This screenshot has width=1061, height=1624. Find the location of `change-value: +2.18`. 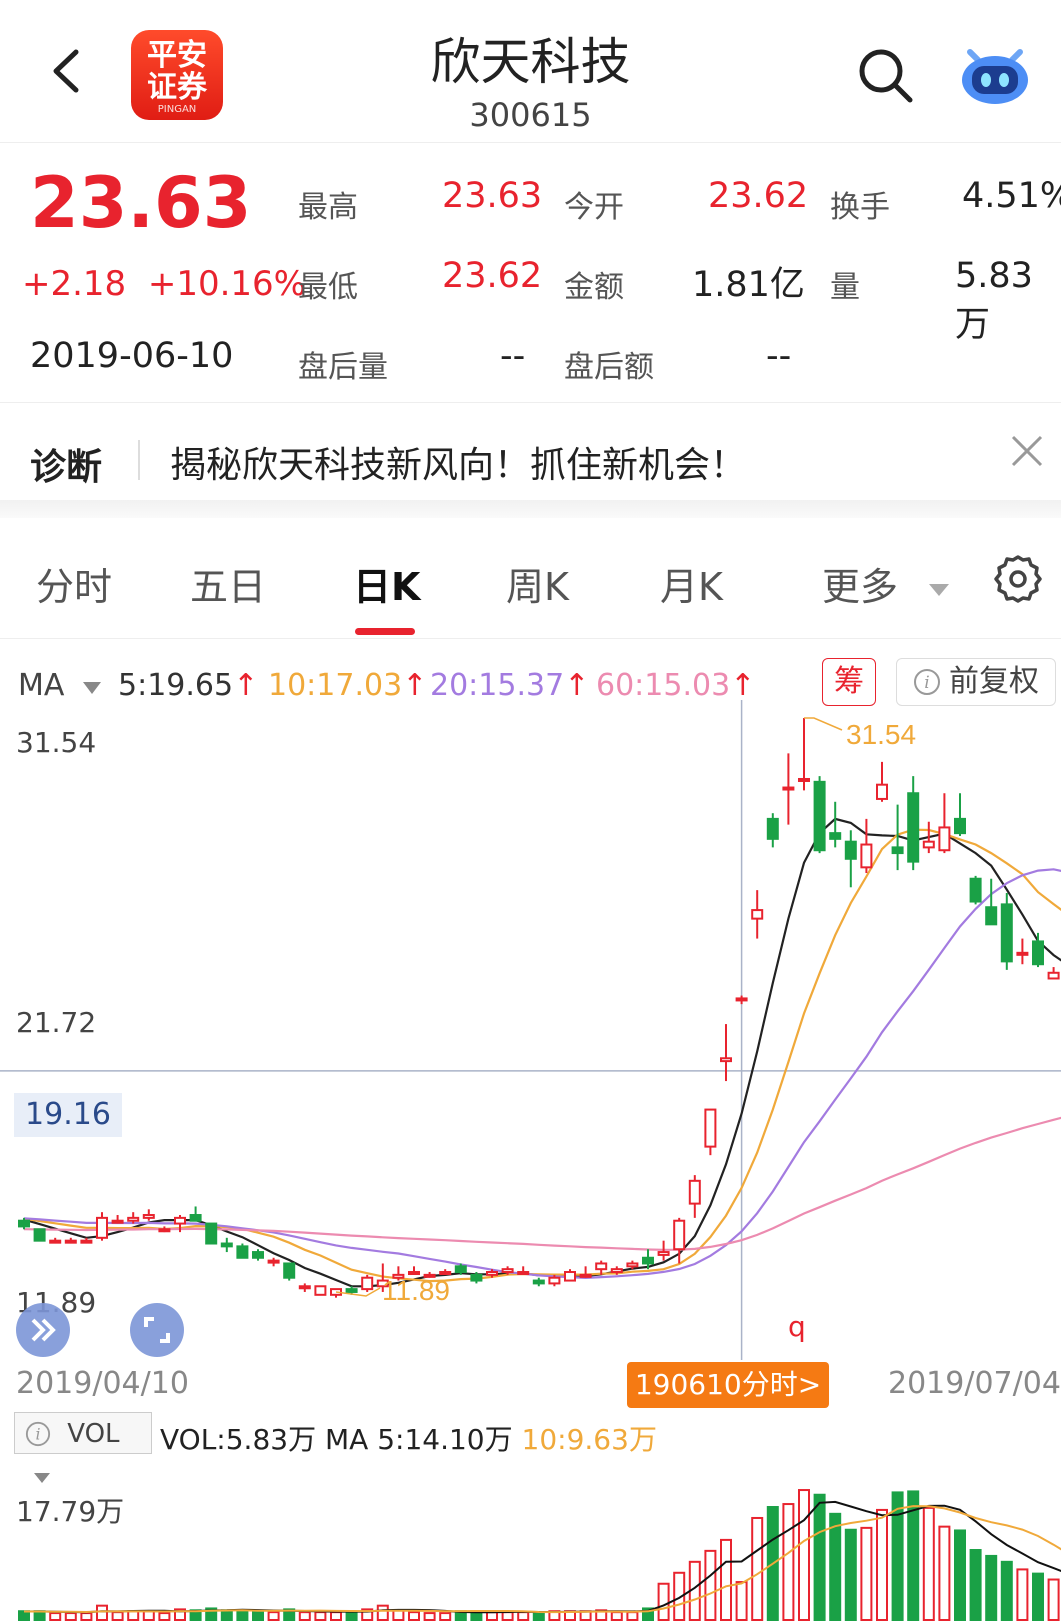

change-value: +2.18 is located at coordinates (74, 284).